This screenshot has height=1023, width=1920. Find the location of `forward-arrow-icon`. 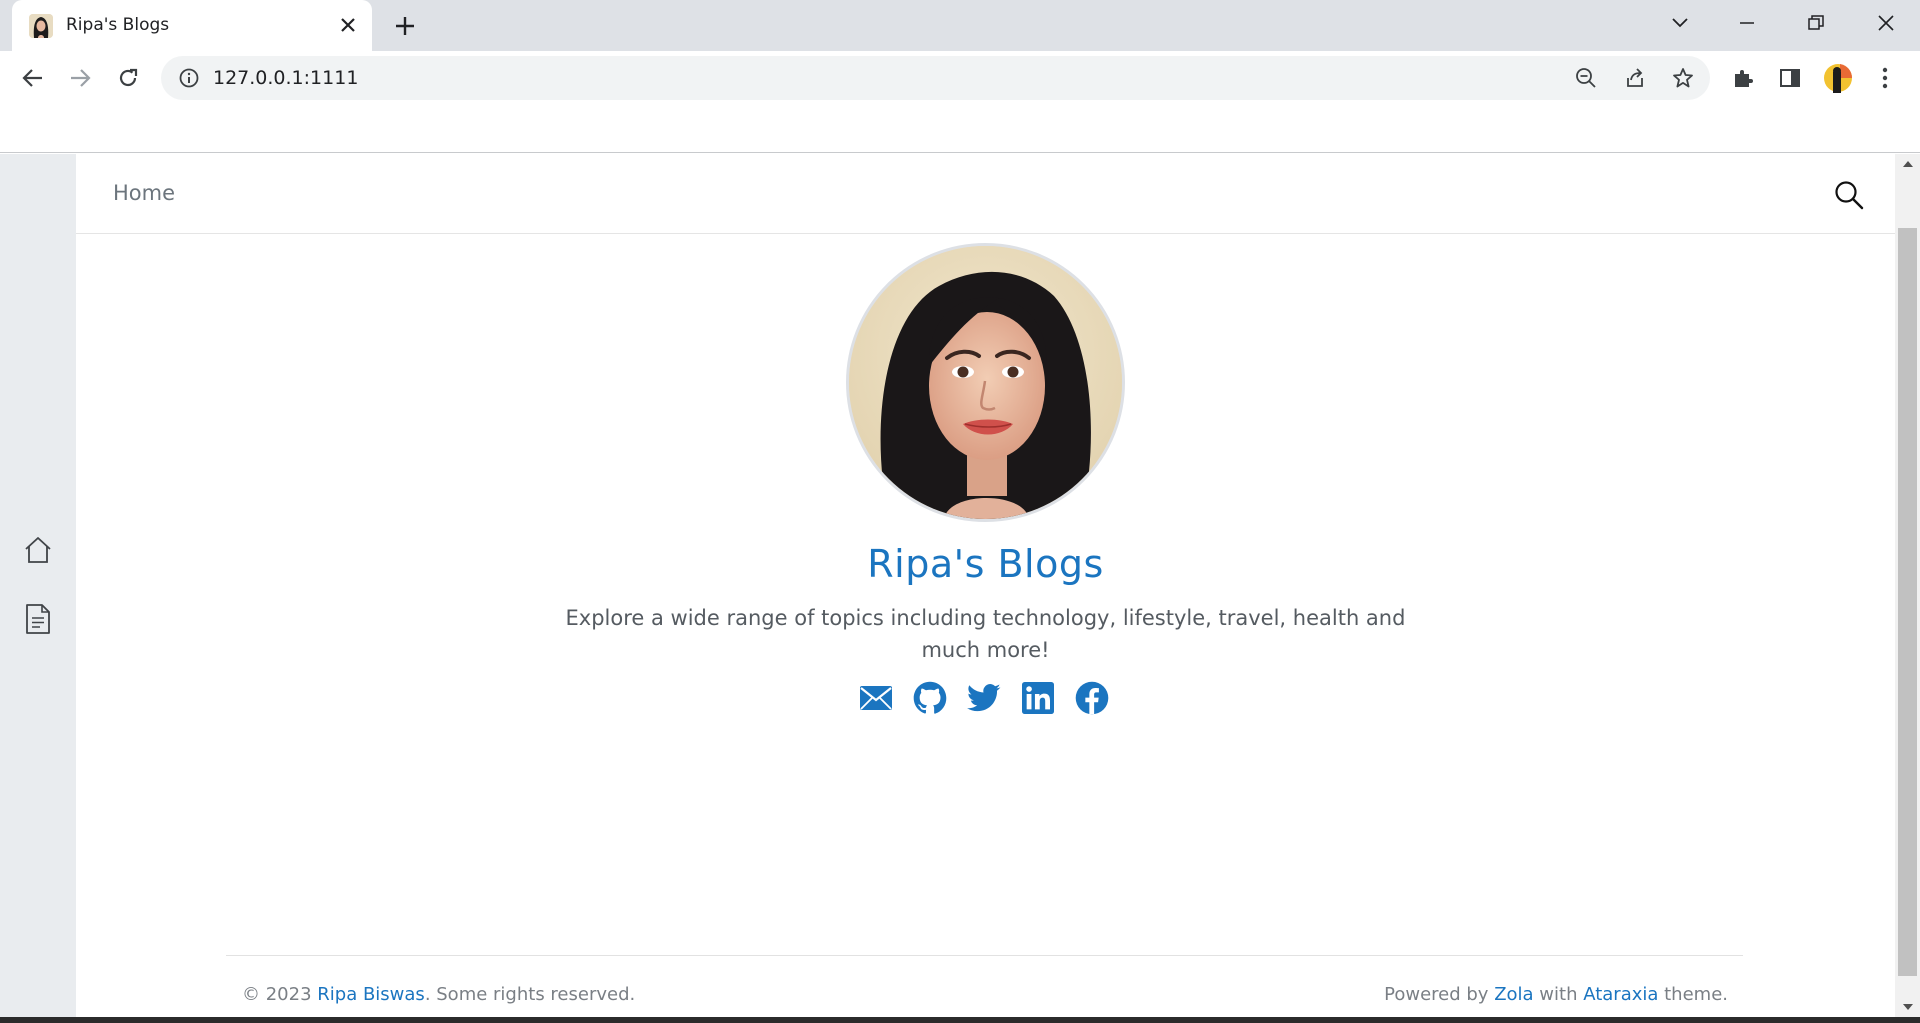

forward-arrow-icon is located at coordinates (80, 78).